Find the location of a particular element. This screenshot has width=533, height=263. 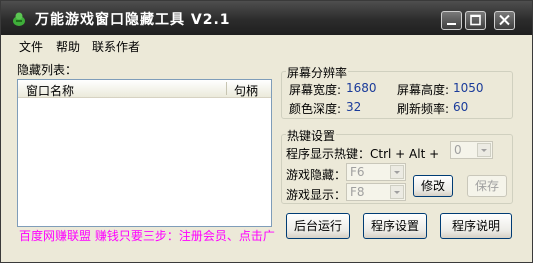

show-game-hotkey-select: F8 is located at coordinates (376, 192).